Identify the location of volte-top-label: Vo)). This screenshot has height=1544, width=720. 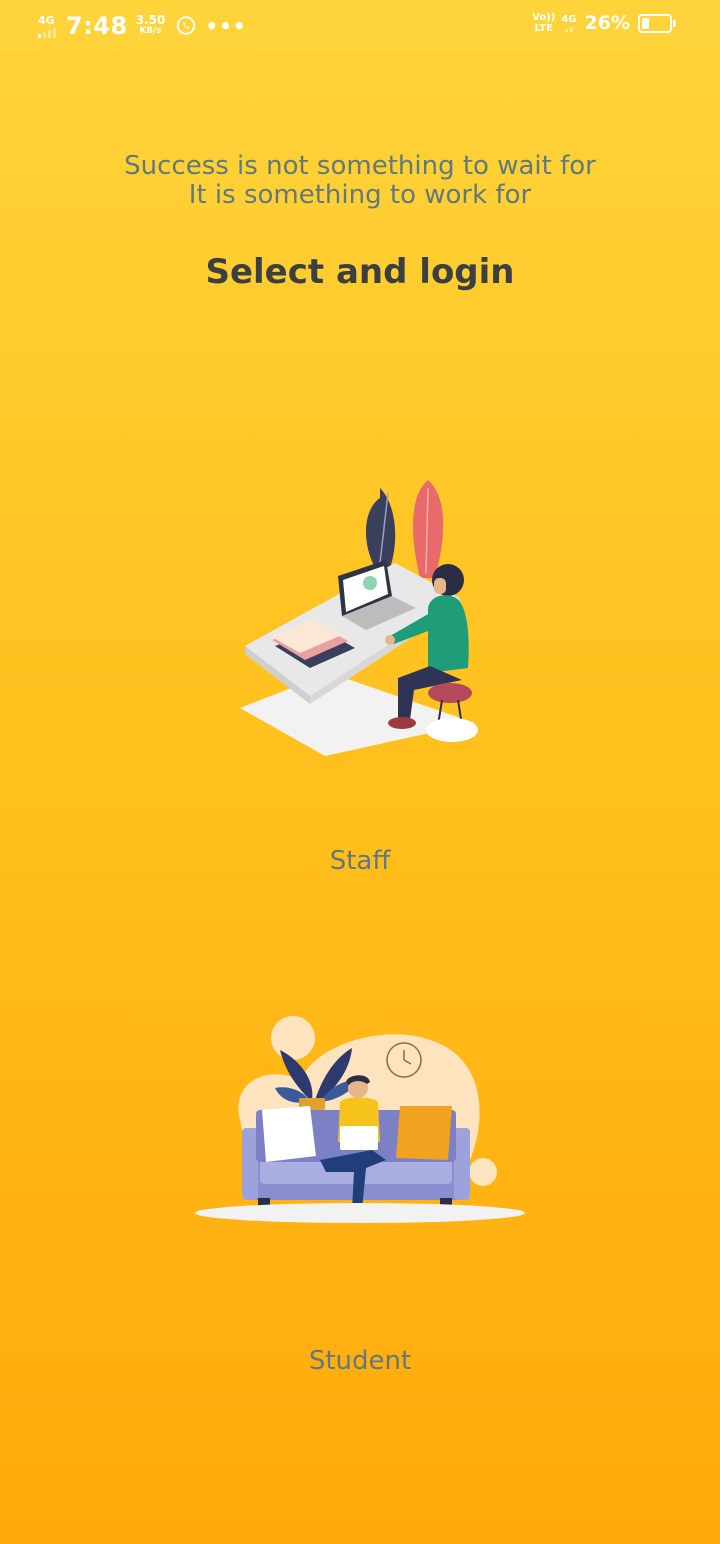
(544, 17).